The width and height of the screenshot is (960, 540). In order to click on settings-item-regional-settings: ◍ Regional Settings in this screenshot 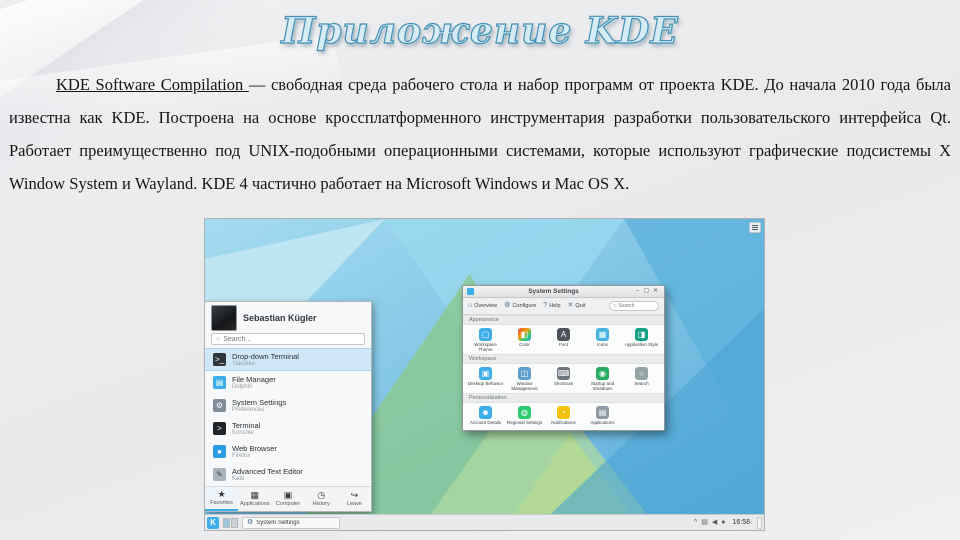, I will do `click(524, 415)`.